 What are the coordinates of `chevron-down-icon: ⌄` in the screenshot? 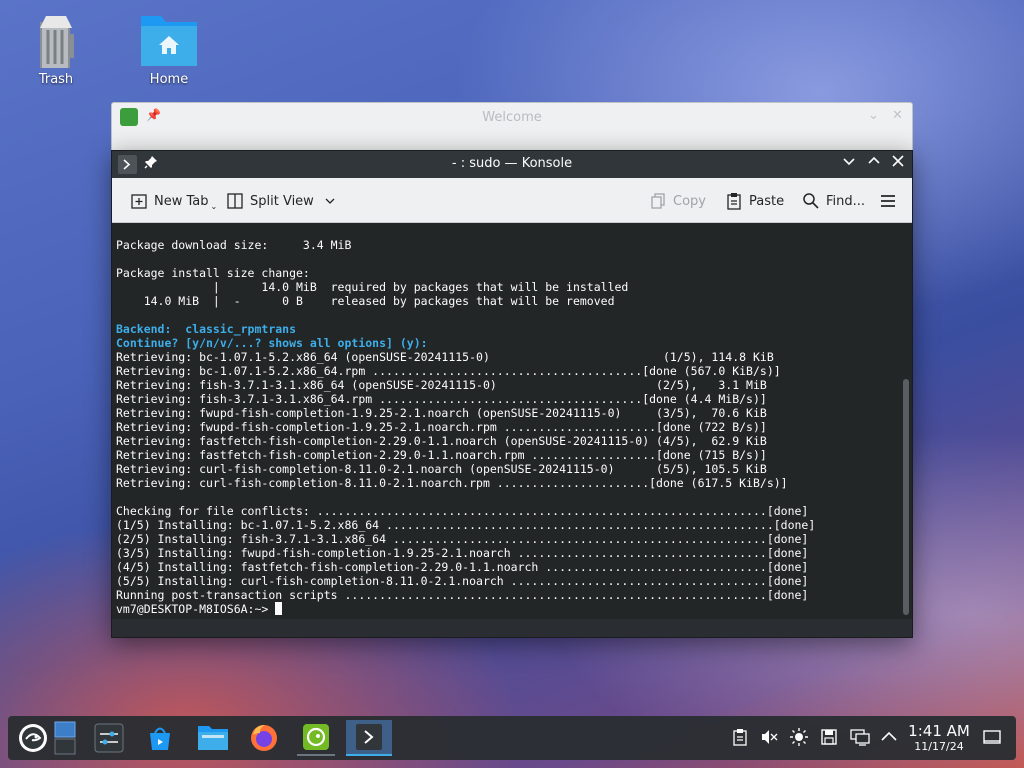 It's located at (214, 206).